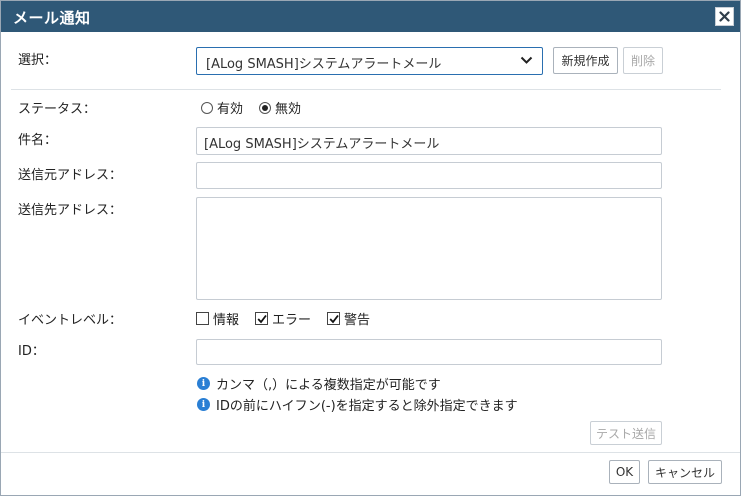 The width and height of the screenshot is (741, 496). Describe the element at coordinates (52, 18) in the screenshot. I see `dialog-title: メール通知` at that location.